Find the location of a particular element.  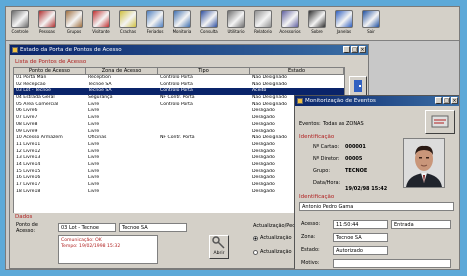

table-cell: 15 Livre15 is located at coordinates (28, 171).